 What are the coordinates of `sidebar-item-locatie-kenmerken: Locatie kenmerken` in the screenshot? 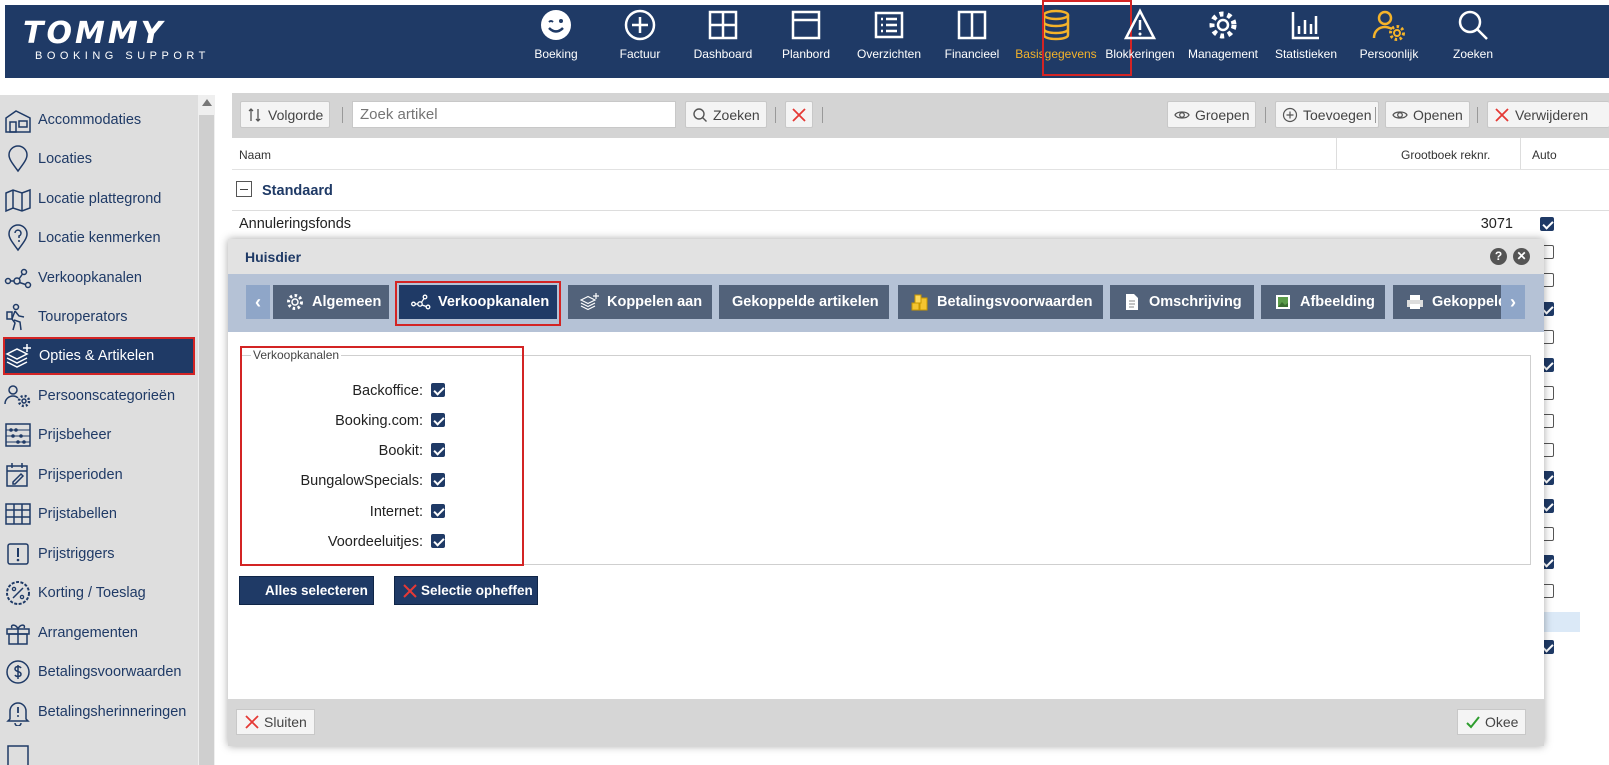 It's located at (100, 238).